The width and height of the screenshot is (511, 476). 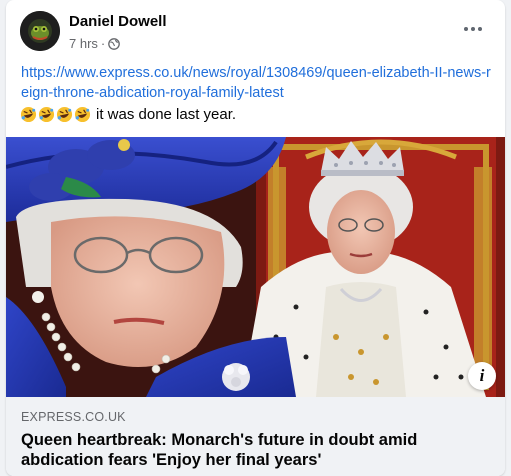 I want to click on link-domain: EXPRESS.CO.UK, so click(x=73, y=417).